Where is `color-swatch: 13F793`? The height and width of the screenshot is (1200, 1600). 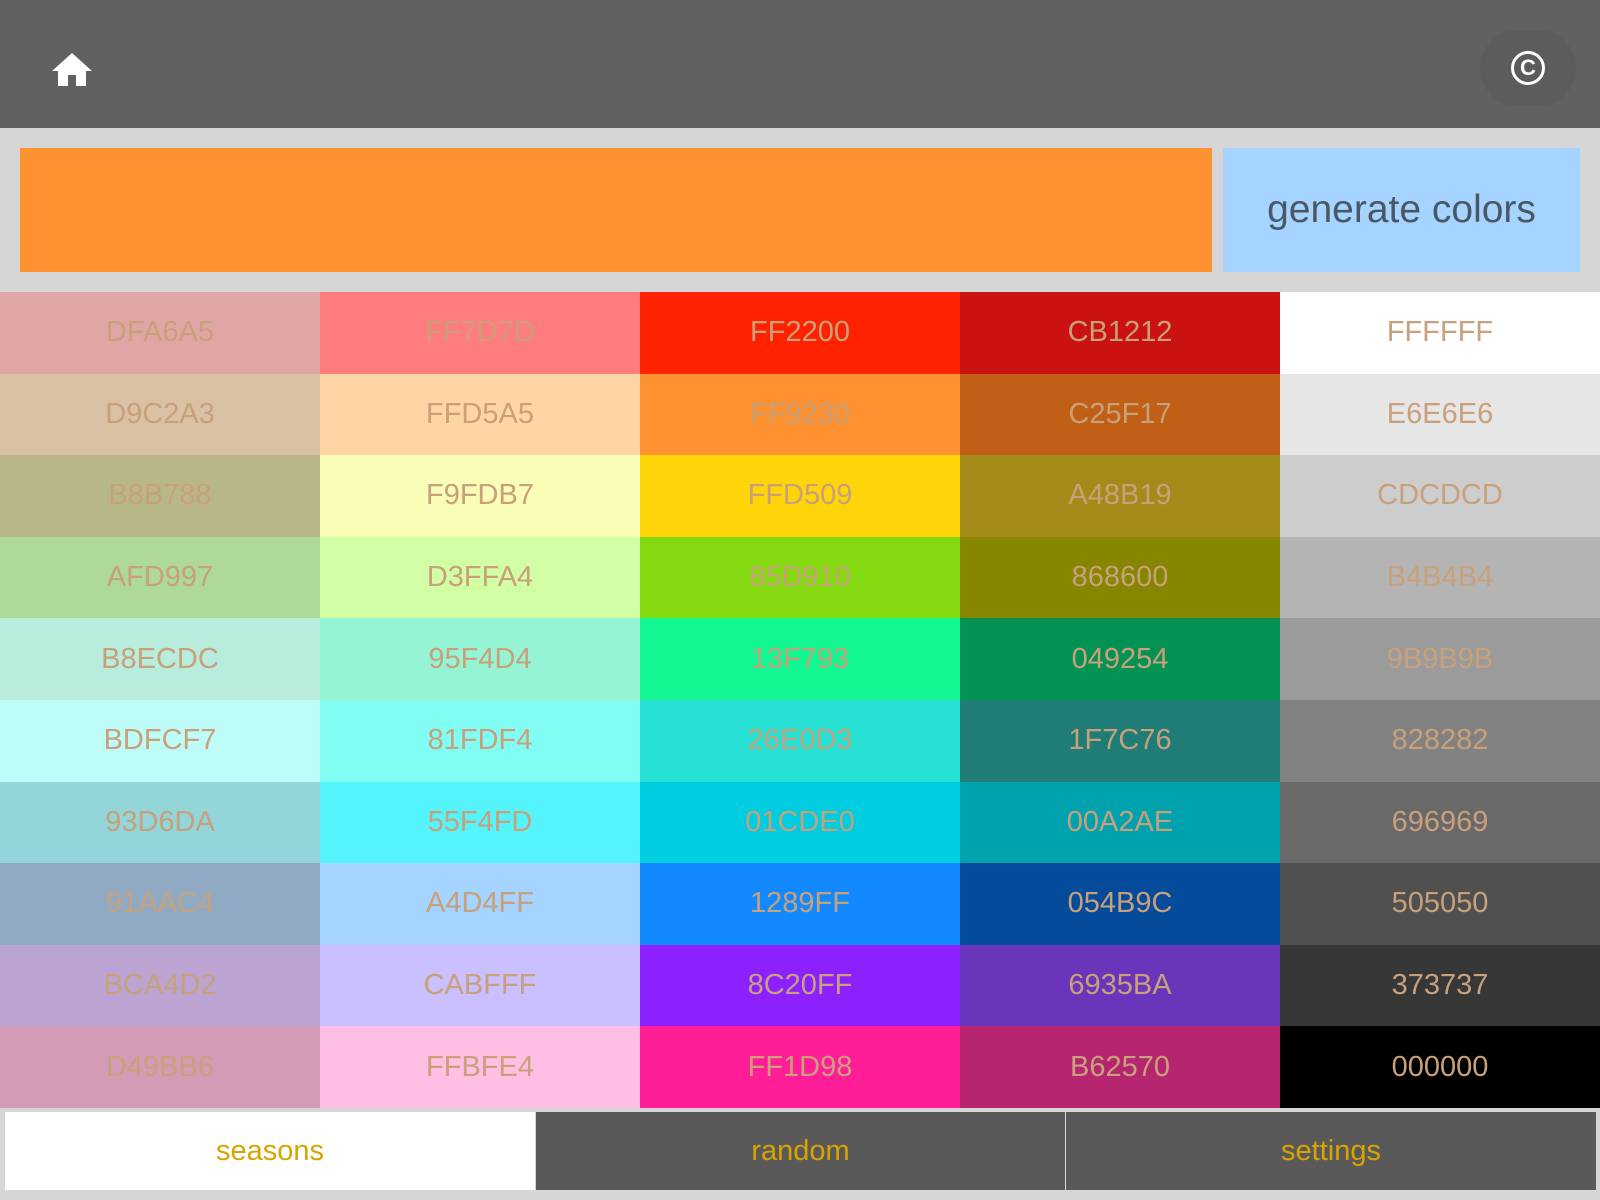 color-swatch: 13F793 is located at coordinates (800, 659).